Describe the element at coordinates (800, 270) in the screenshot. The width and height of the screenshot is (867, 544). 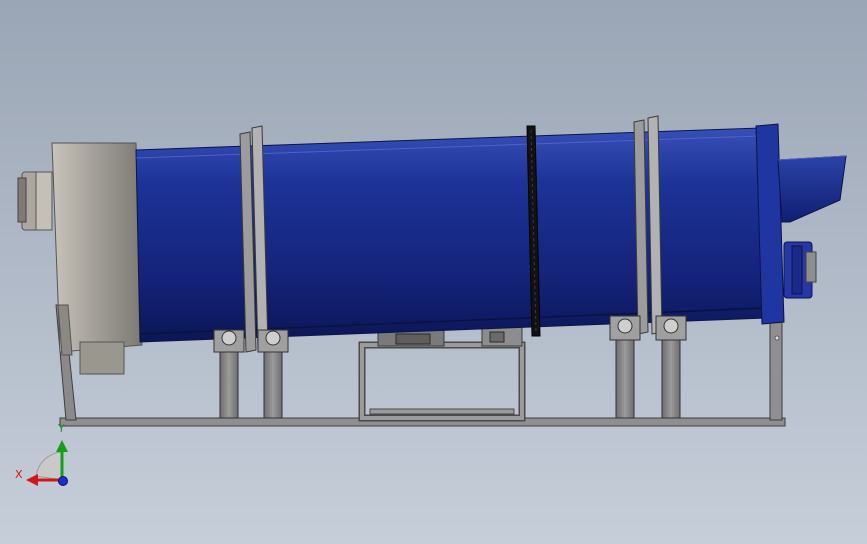
I see `feed-inlet-flange` at that location.